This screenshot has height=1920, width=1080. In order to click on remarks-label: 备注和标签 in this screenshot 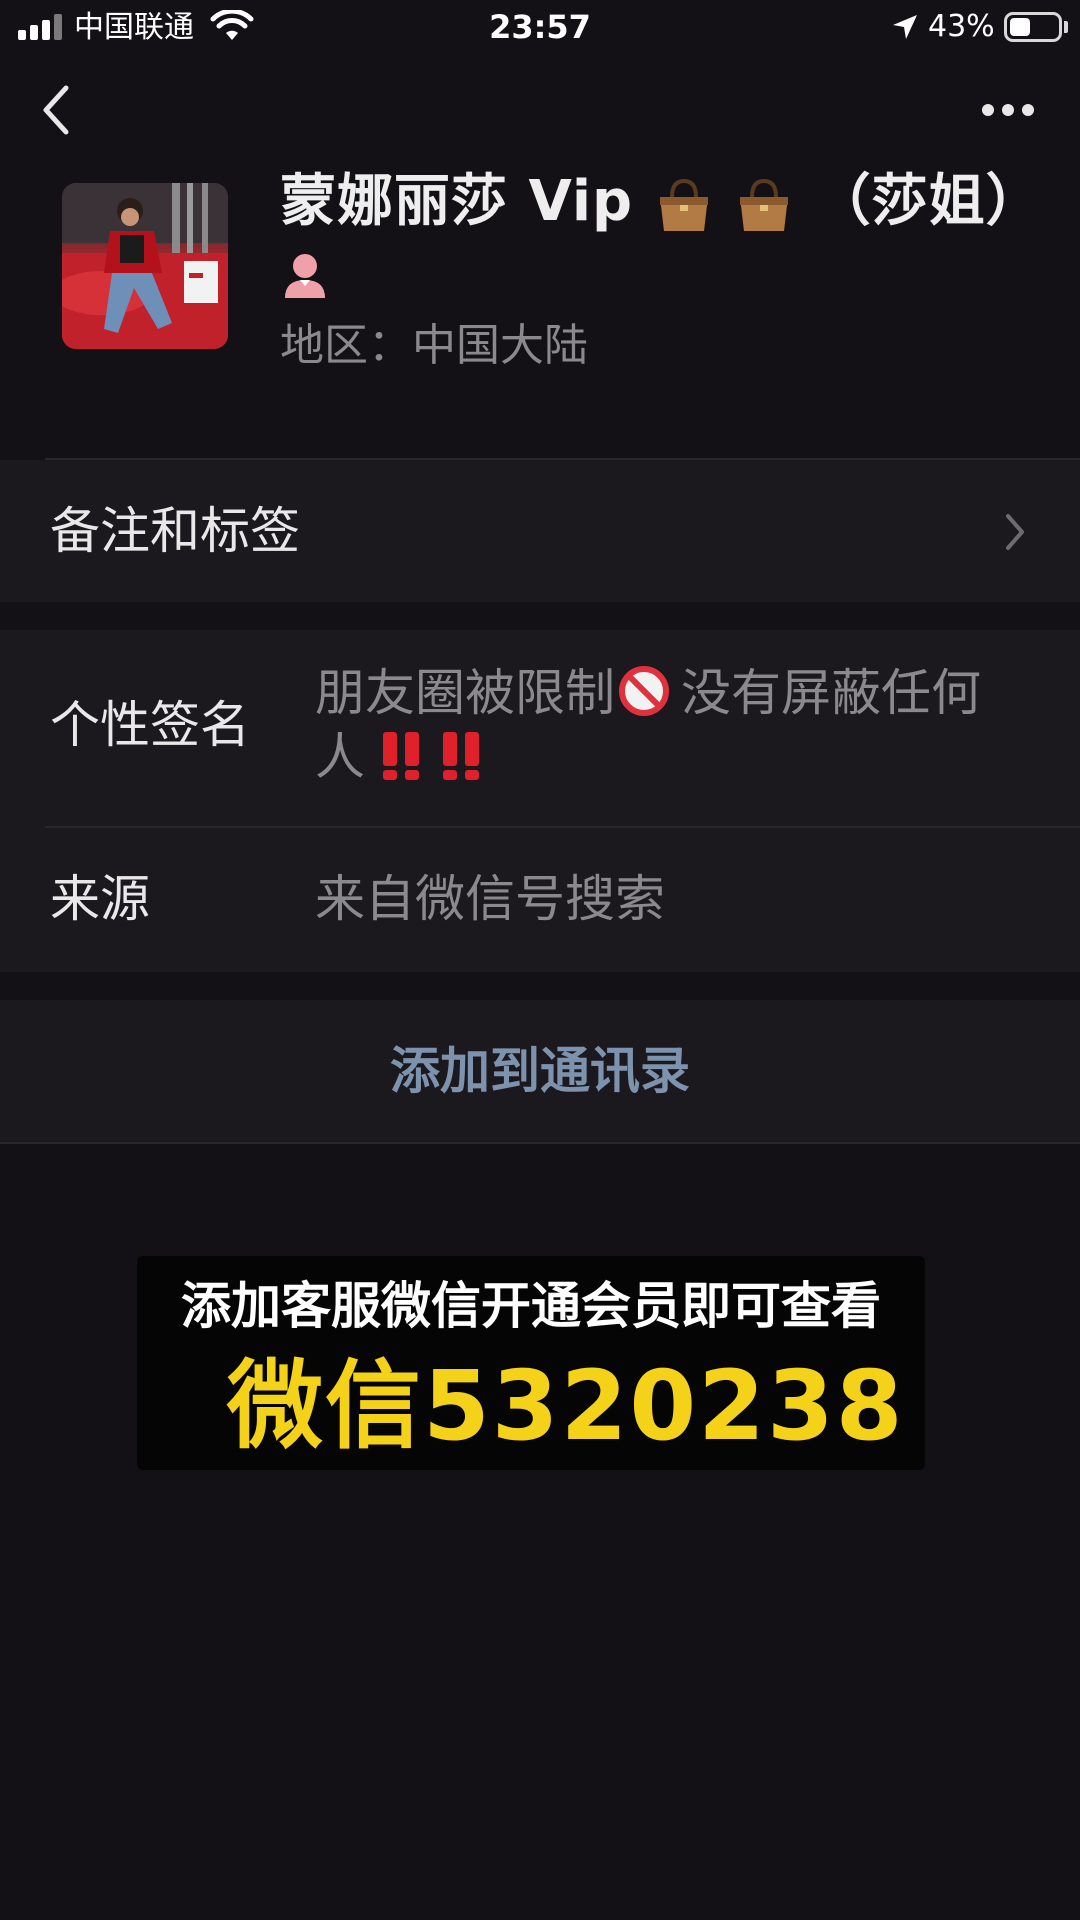, I will do `click(175, 531)`.